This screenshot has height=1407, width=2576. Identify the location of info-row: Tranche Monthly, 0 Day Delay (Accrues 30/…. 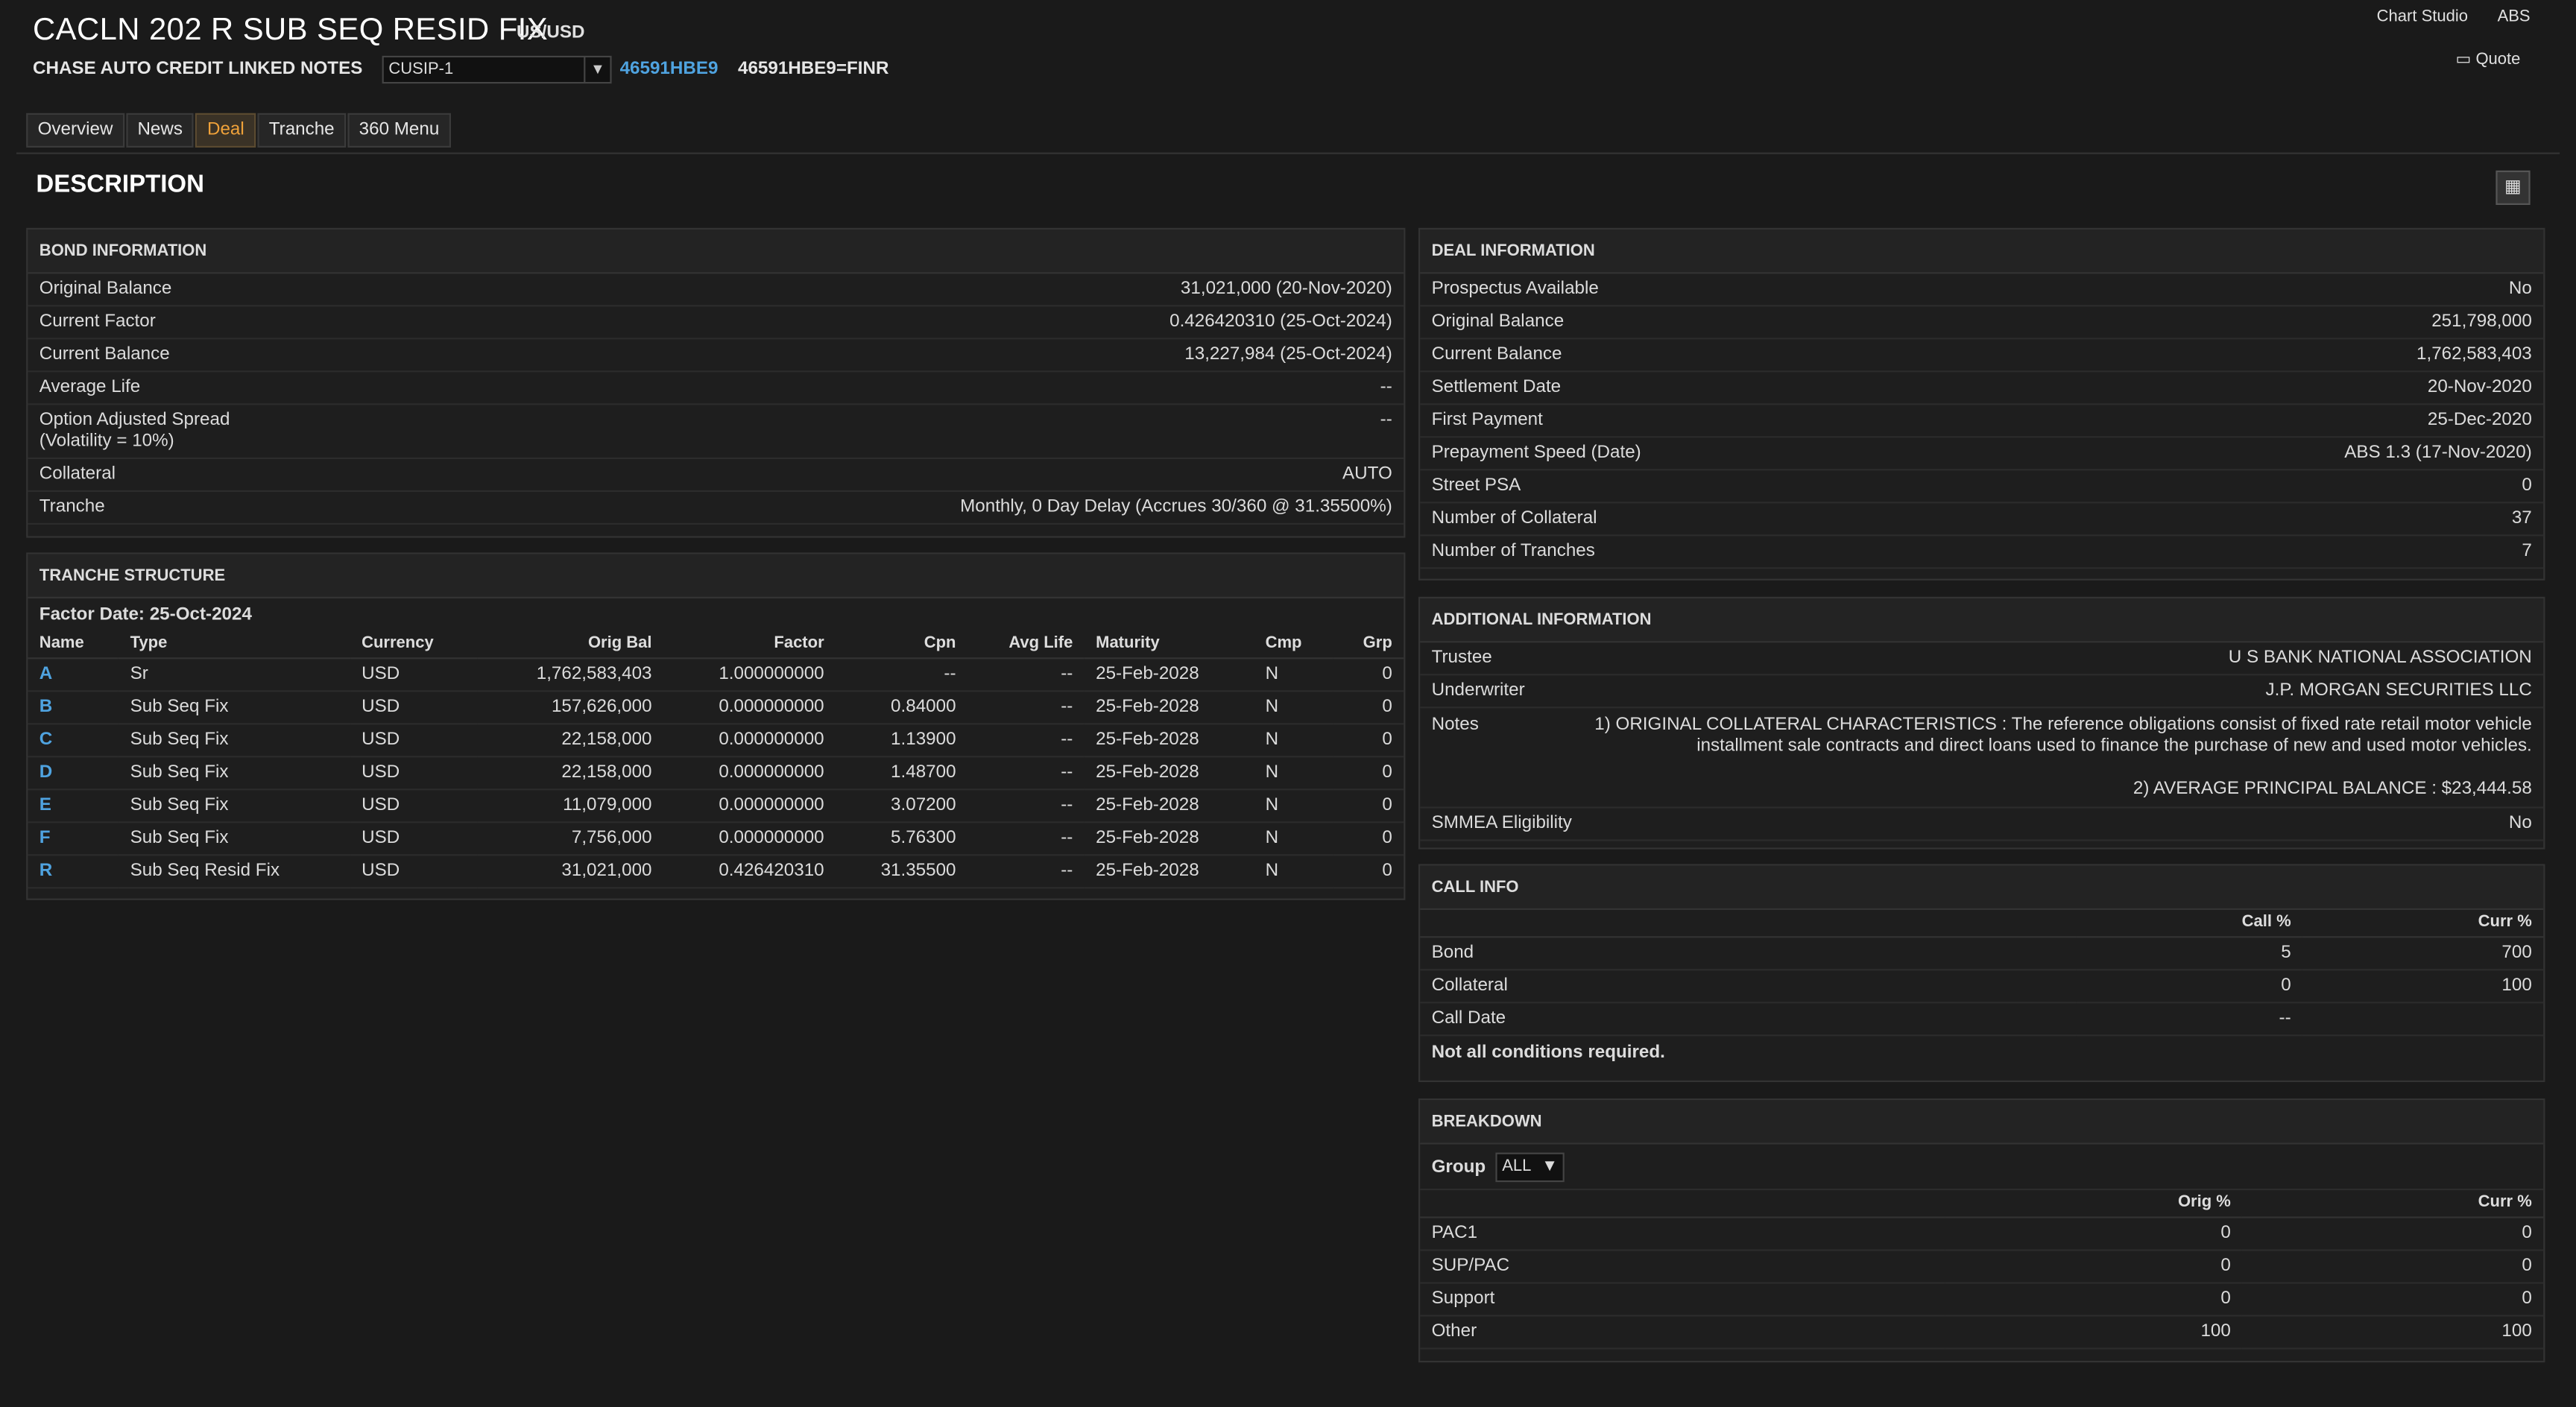
(716, 508).